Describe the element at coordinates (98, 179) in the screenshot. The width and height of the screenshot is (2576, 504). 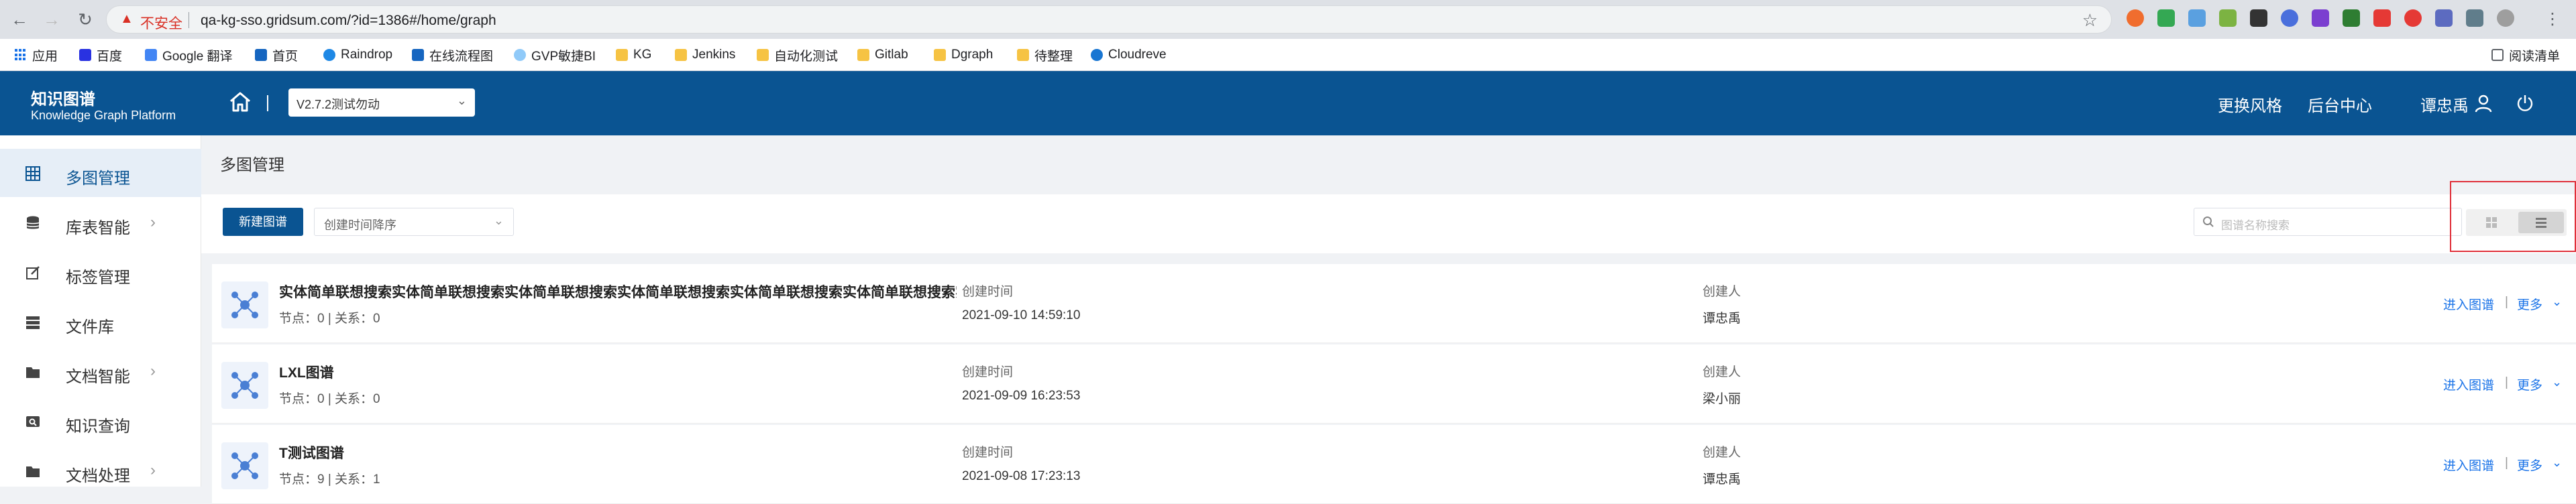
I see `sidebar-item-label: 多图管理` at that location.